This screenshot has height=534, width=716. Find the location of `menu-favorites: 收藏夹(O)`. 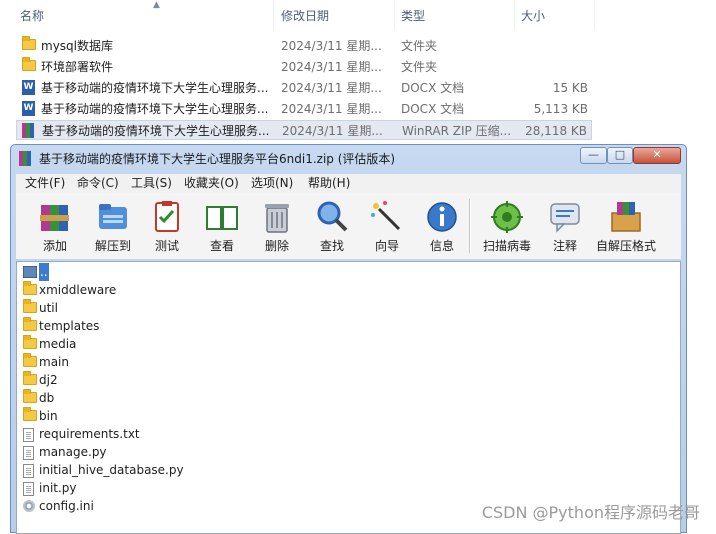

menu-favorites: 收藏夹(O) is located at coordinates (211, 183).